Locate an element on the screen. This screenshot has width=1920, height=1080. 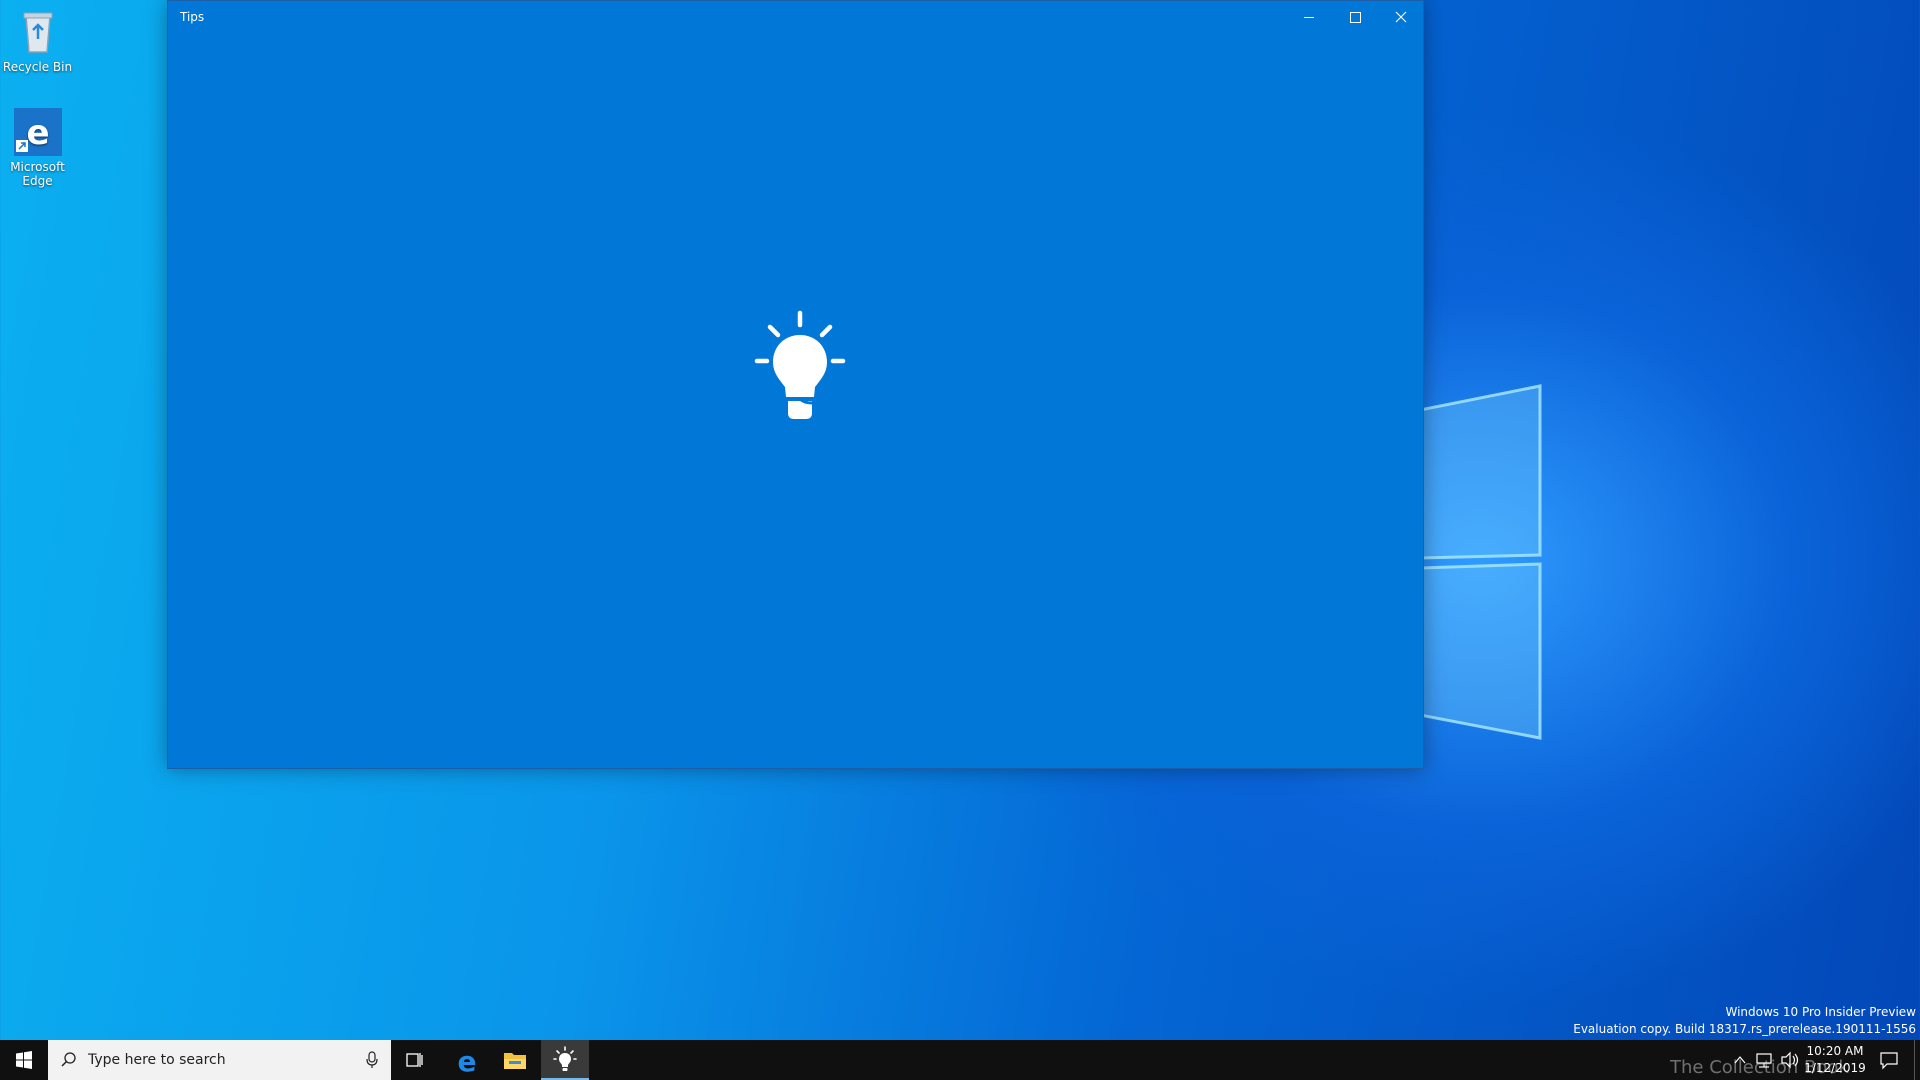
close-icon is located at coordinates (1401, 17).